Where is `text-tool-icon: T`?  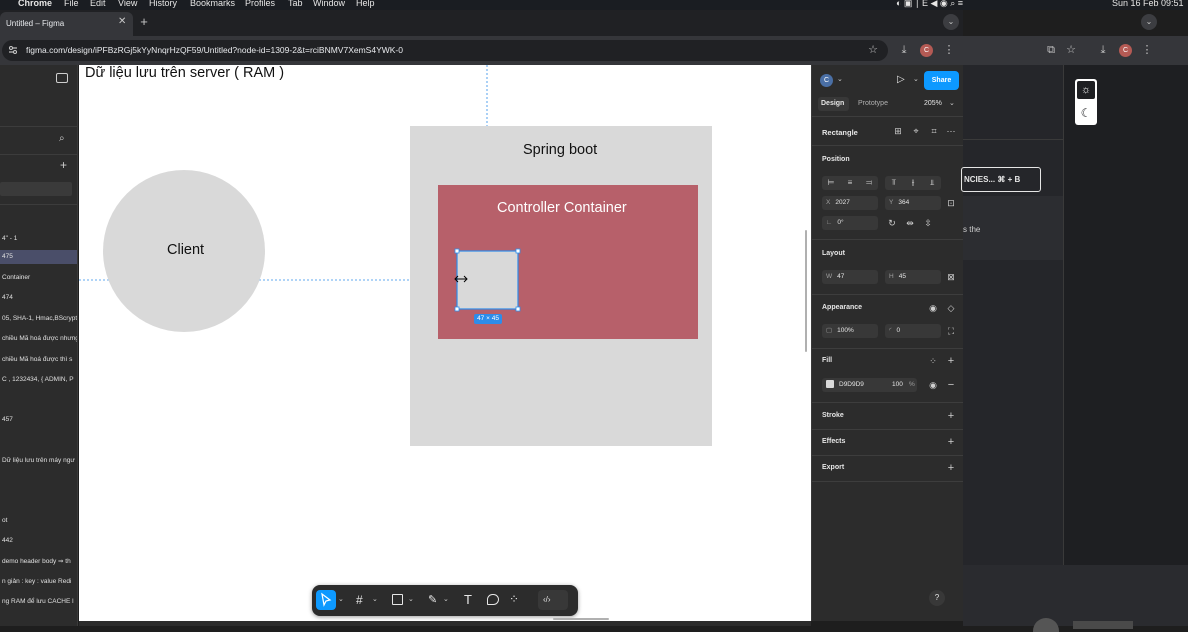
text-tool-icon: T is located at coordinates (468, 599).